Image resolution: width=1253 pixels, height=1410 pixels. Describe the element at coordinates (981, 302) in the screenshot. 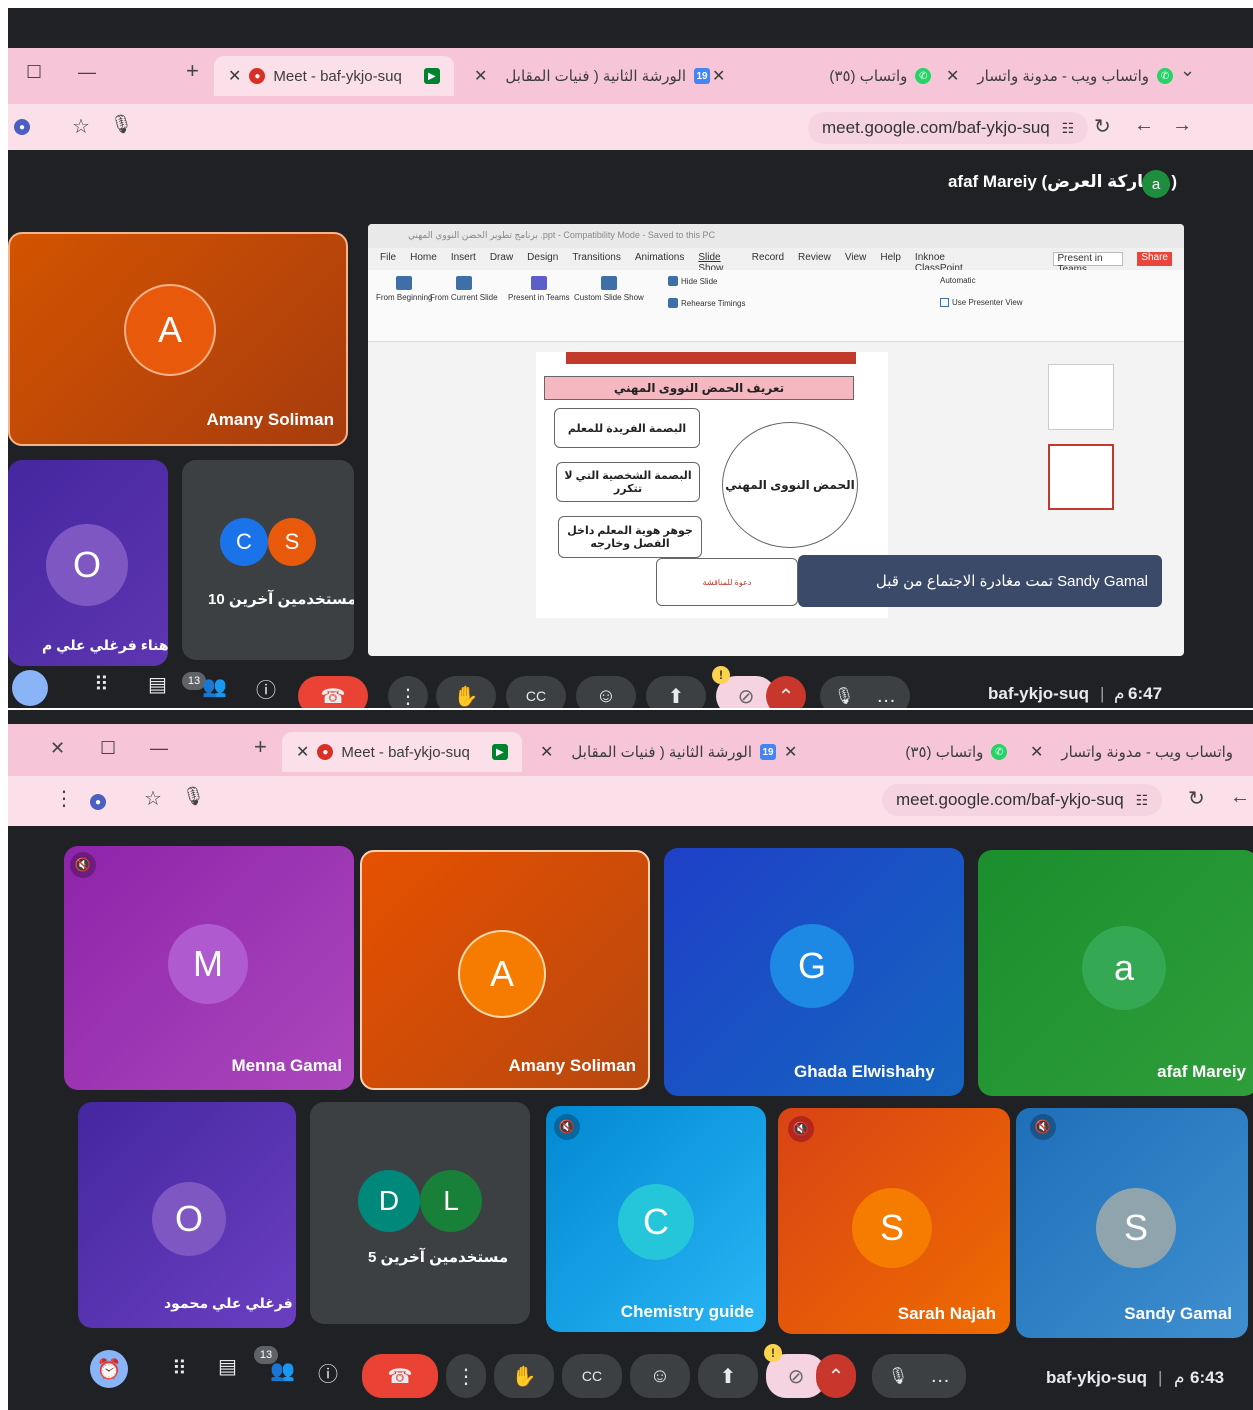

I see `presenter-view-checkbox: Use Presenter View` at that location.